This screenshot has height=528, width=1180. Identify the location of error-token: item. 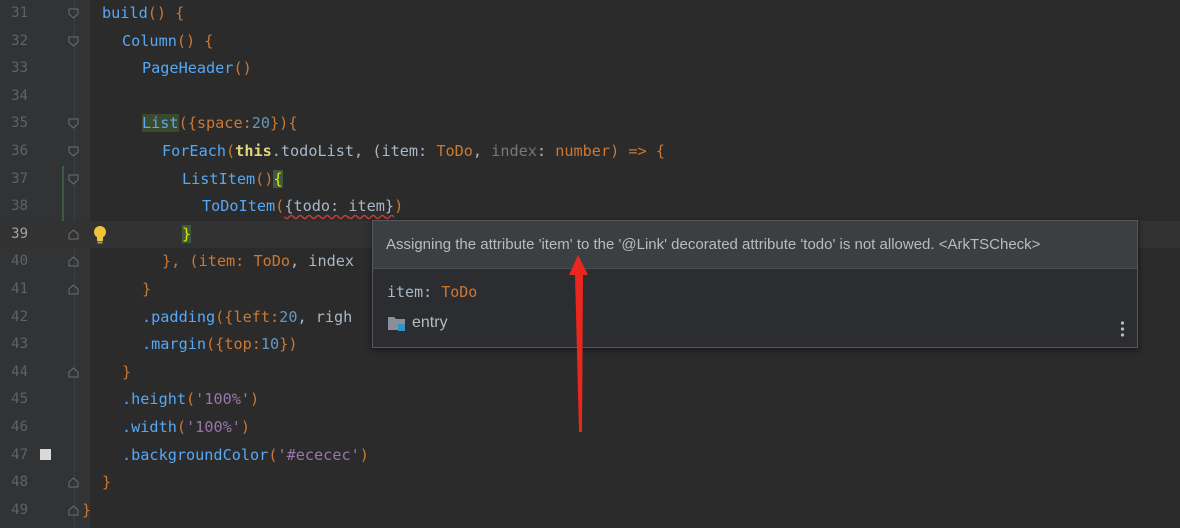
(366, 206).